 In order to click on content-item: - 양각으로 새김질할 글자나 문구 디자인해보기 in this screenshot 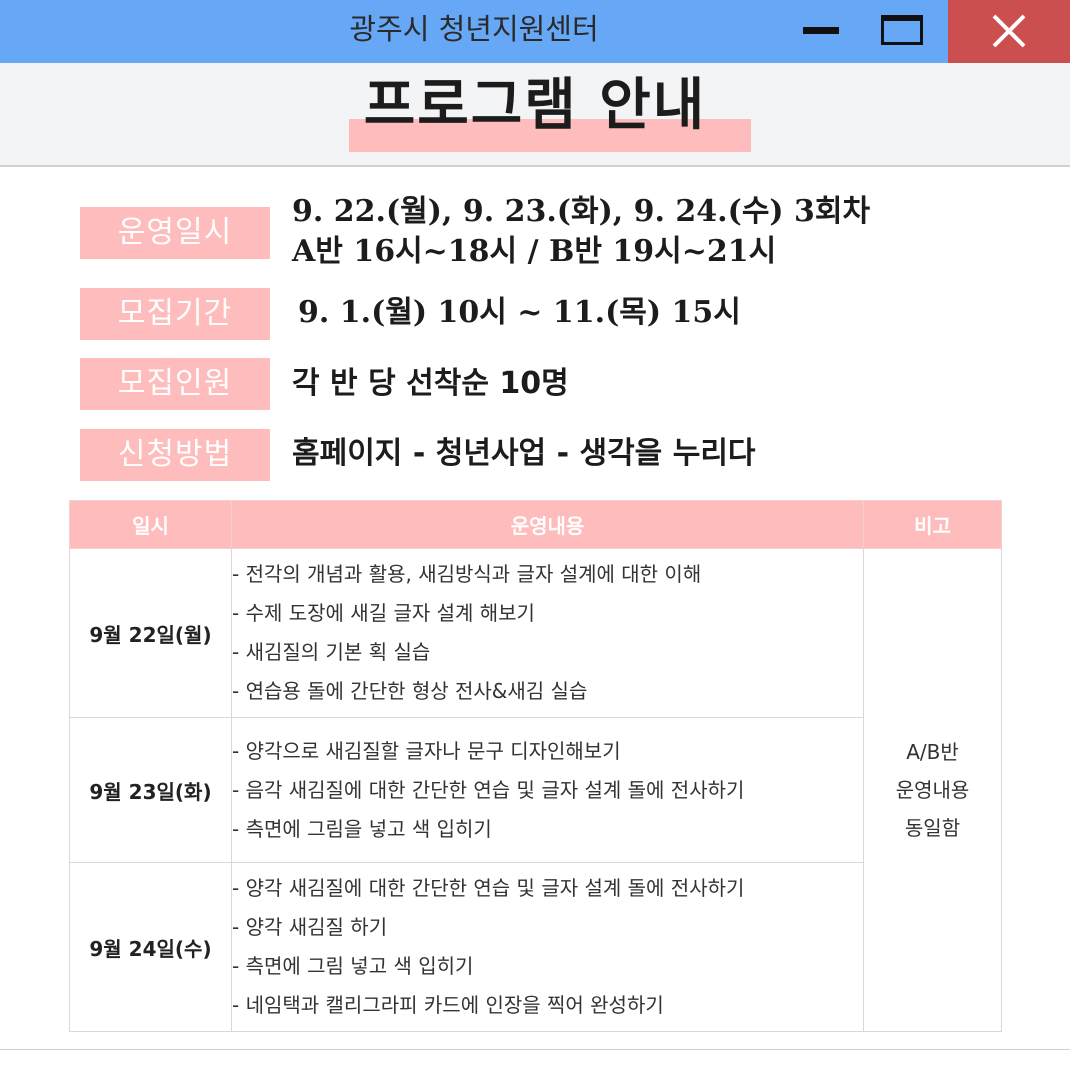, I will do `click(426, 750)`.